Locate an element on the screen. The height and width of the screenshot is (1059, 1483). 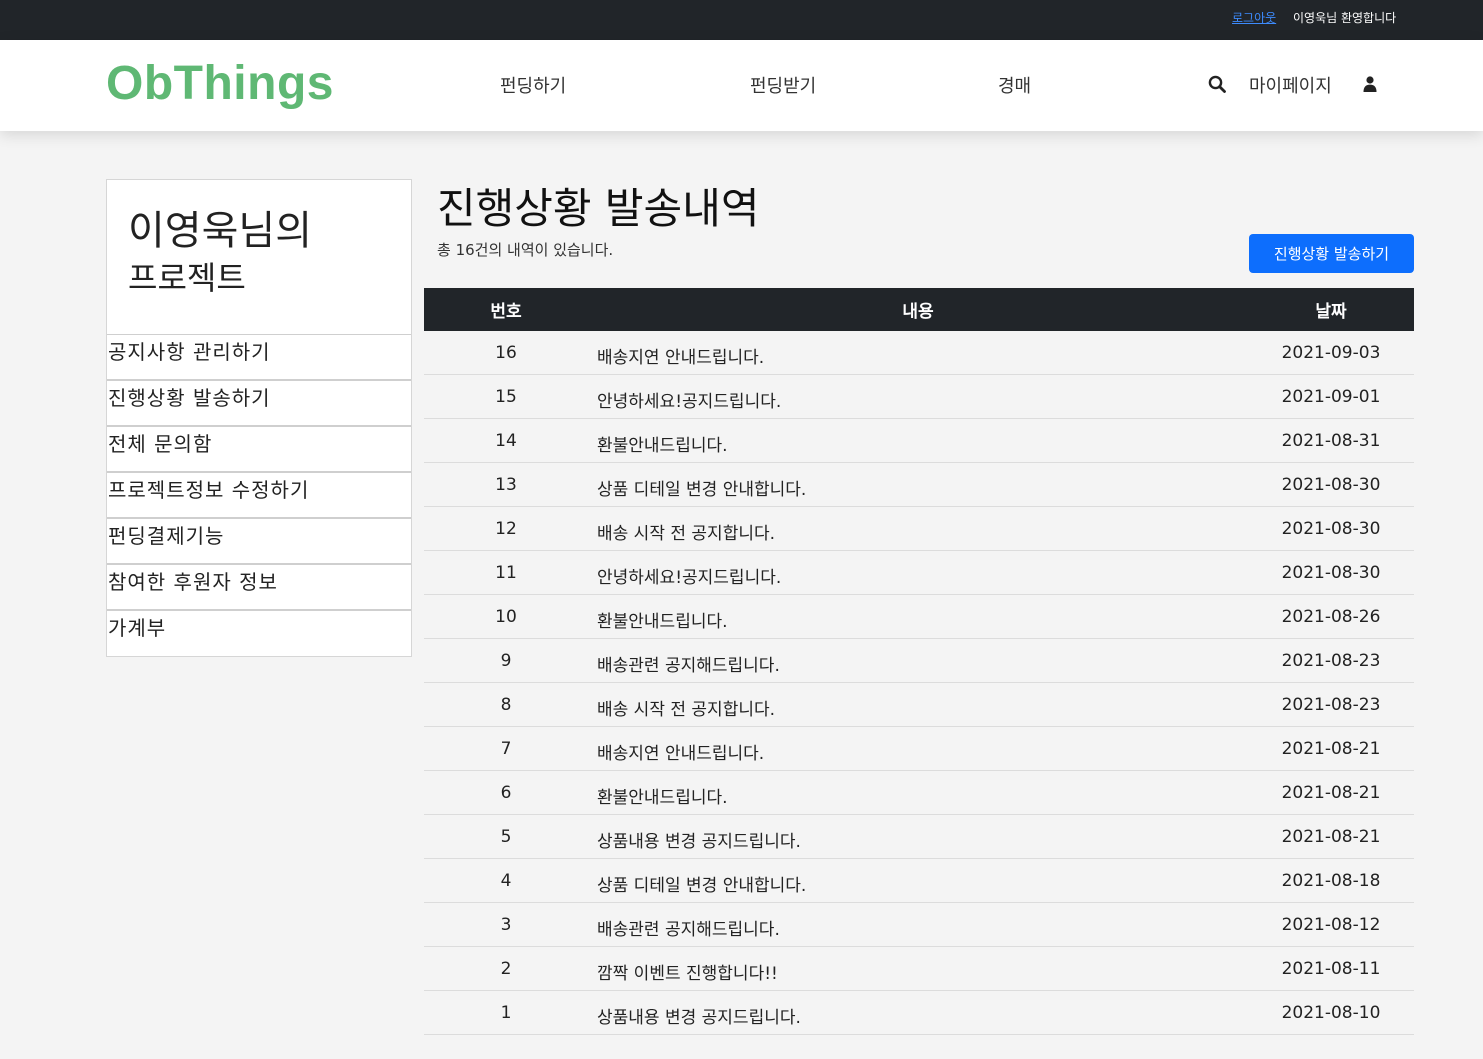
sidebar-item-backers: 참여한 후원자 정보 is located at coordinates (259, 587).